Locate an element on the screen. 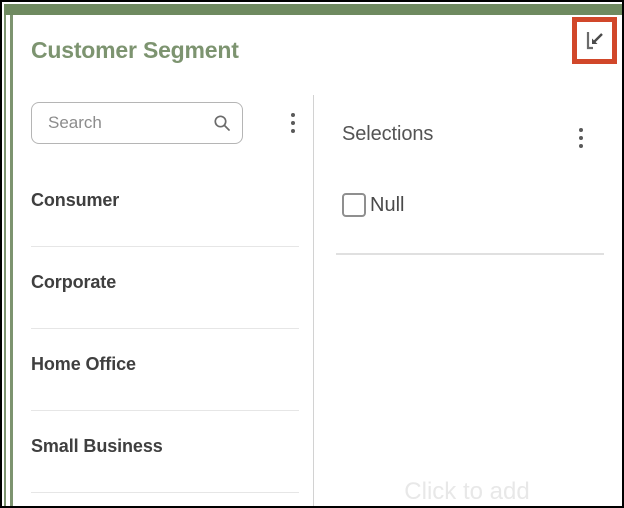  selections-divider is located at coordinates (470, 254).